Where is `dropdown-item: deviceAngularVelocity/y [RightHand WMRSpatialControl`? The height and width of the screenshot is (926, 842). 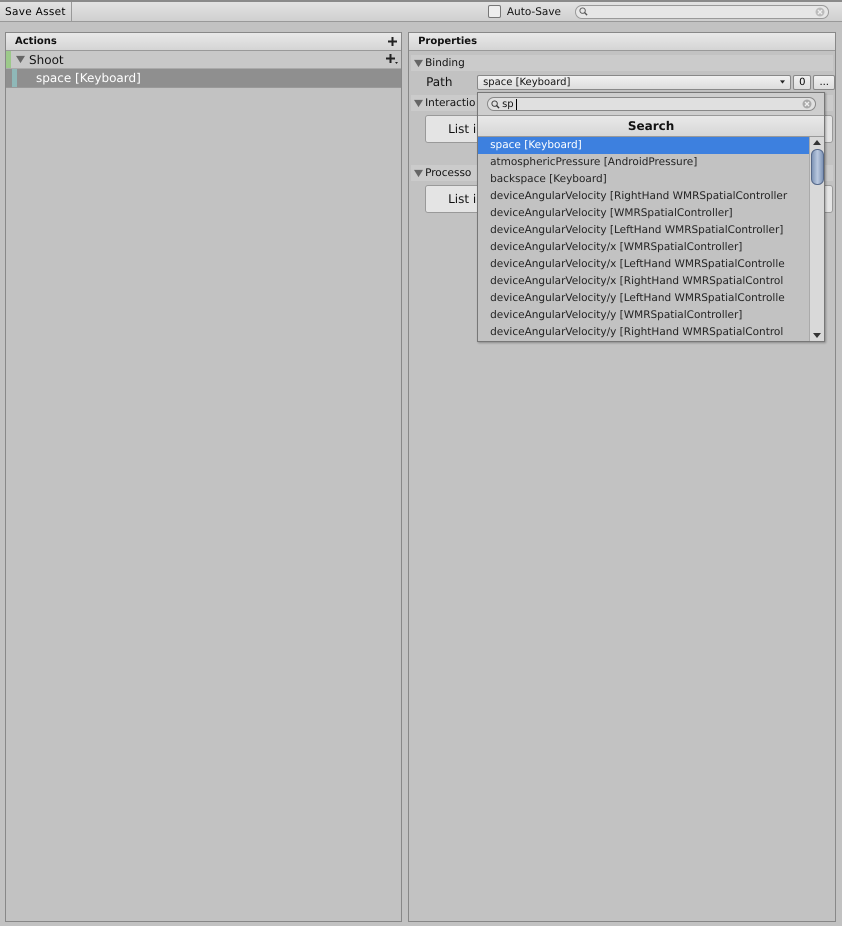 dropdown-item: deviceAngularVelocity/y [RightHand WMRSpatialControl is located at coordinates (644, 332).